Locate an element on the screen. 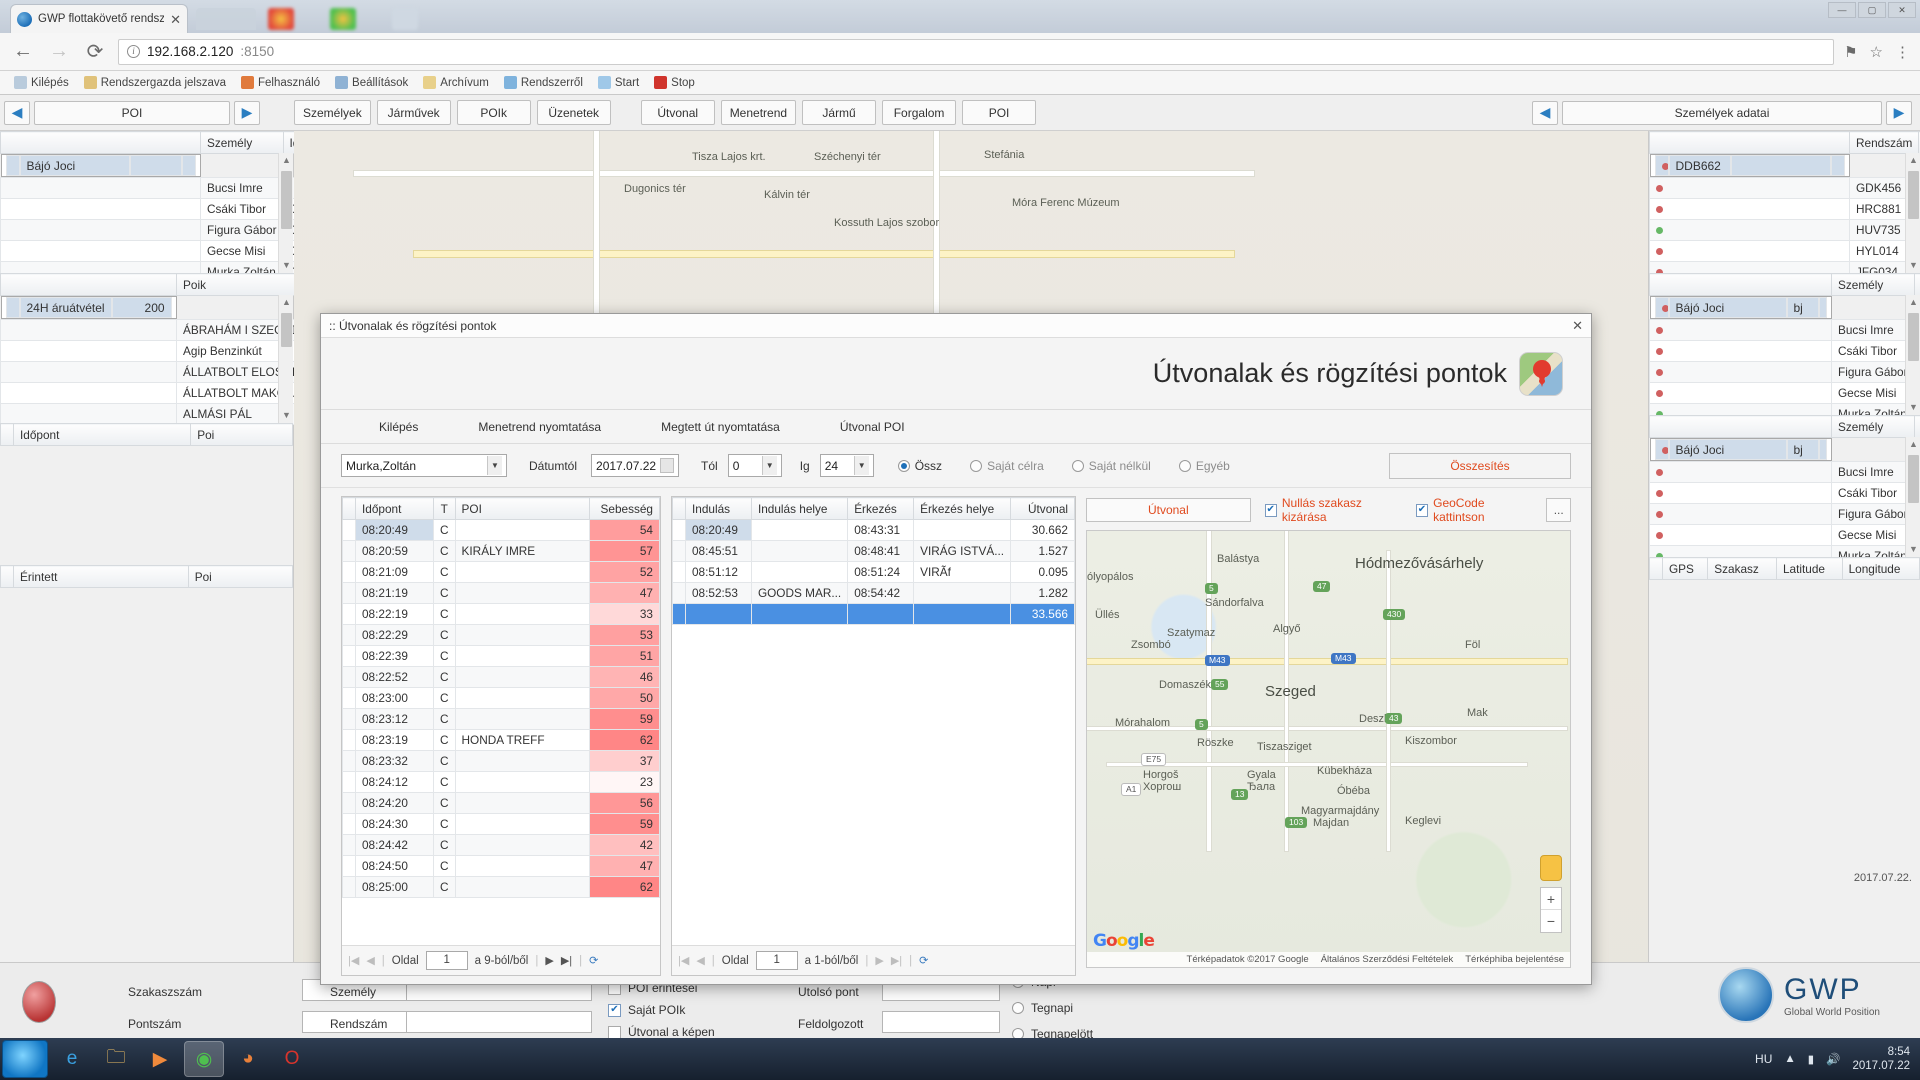 The width and height of the screenshot is (1920, 1080). chevron-down-icon: ▼ is located at coordinates (861, 465).